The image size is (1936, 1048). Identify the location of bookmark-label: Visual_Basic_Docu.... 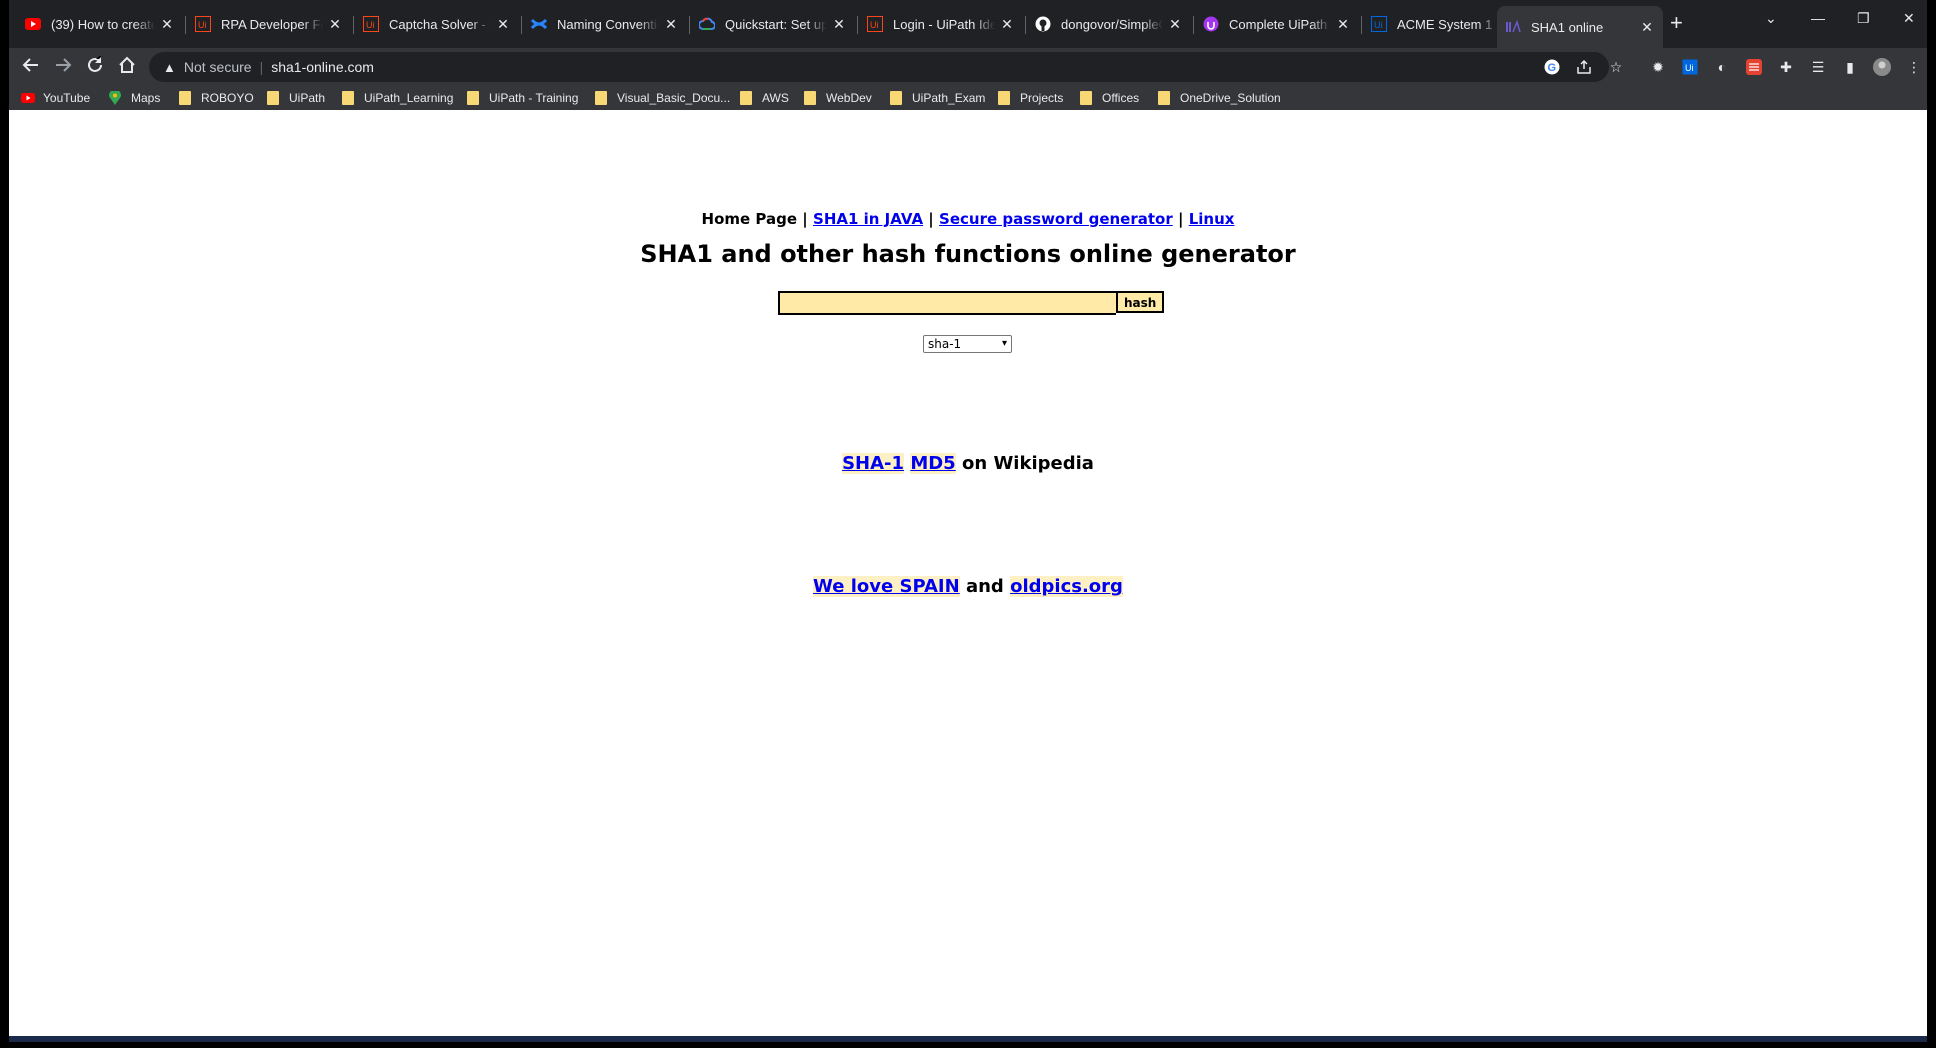
(674, 98).